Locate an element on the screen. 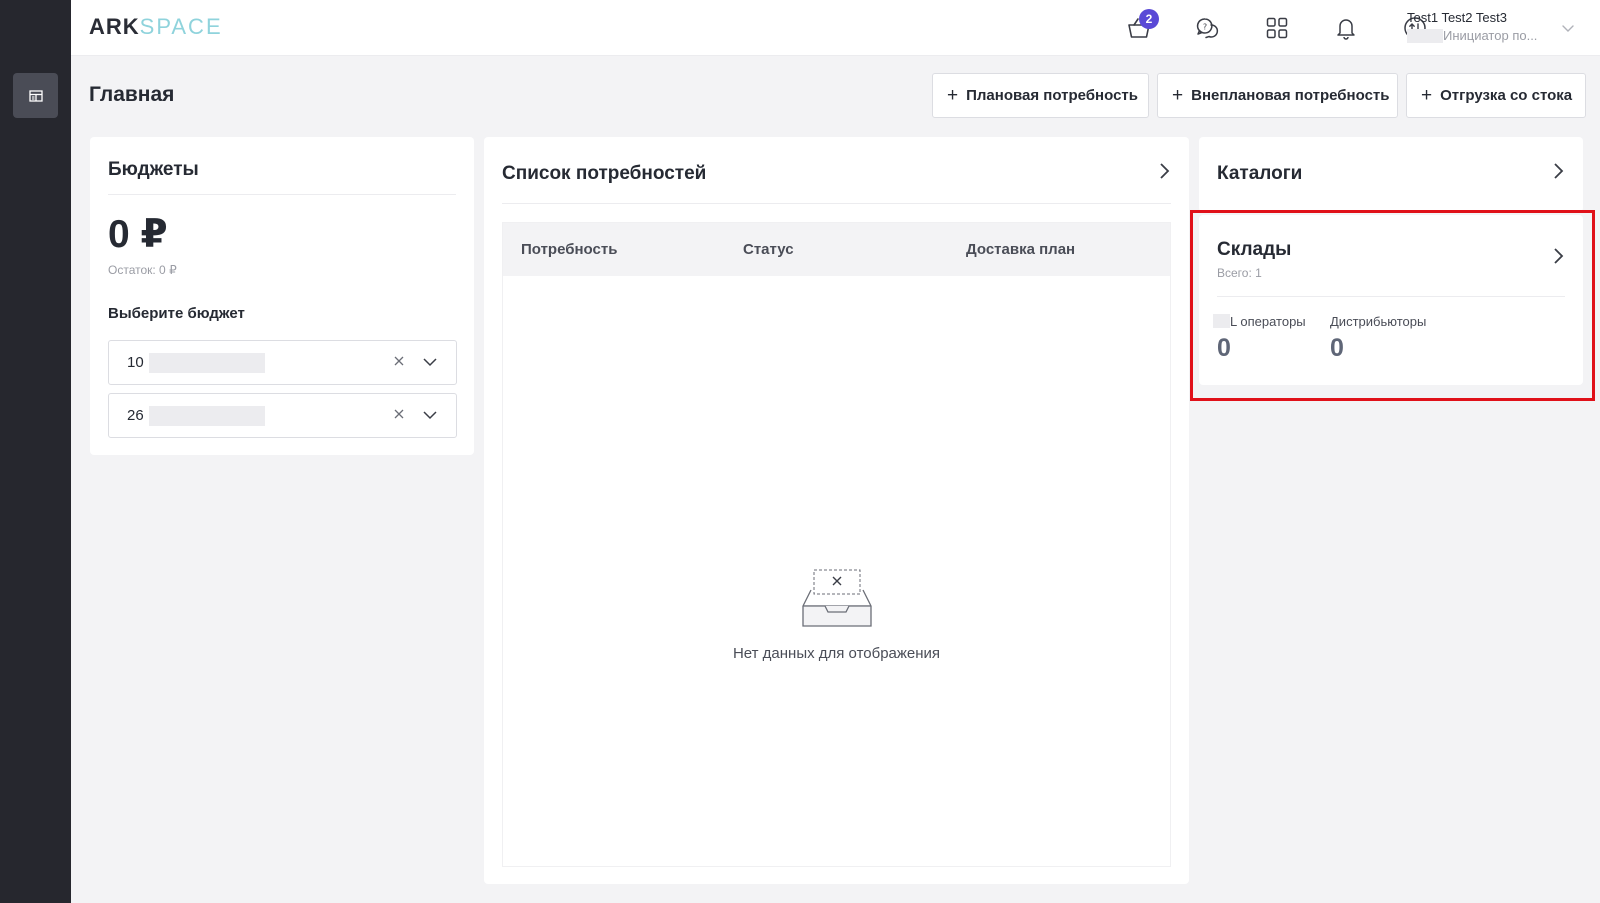  budget-select-2: 26 is located at coordinates (282, 415).